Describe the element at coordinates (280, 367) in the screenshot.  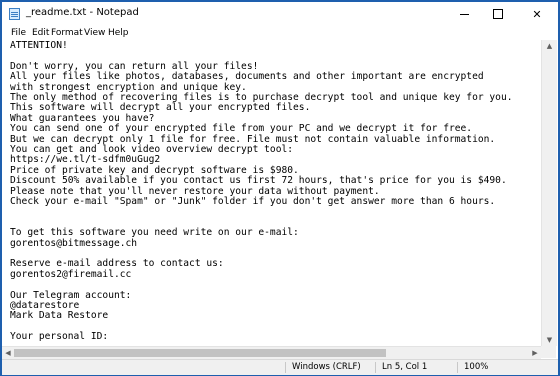
I see `status-bar: Windows (CRLF) Ln 5, Col 1 100%` at that location.